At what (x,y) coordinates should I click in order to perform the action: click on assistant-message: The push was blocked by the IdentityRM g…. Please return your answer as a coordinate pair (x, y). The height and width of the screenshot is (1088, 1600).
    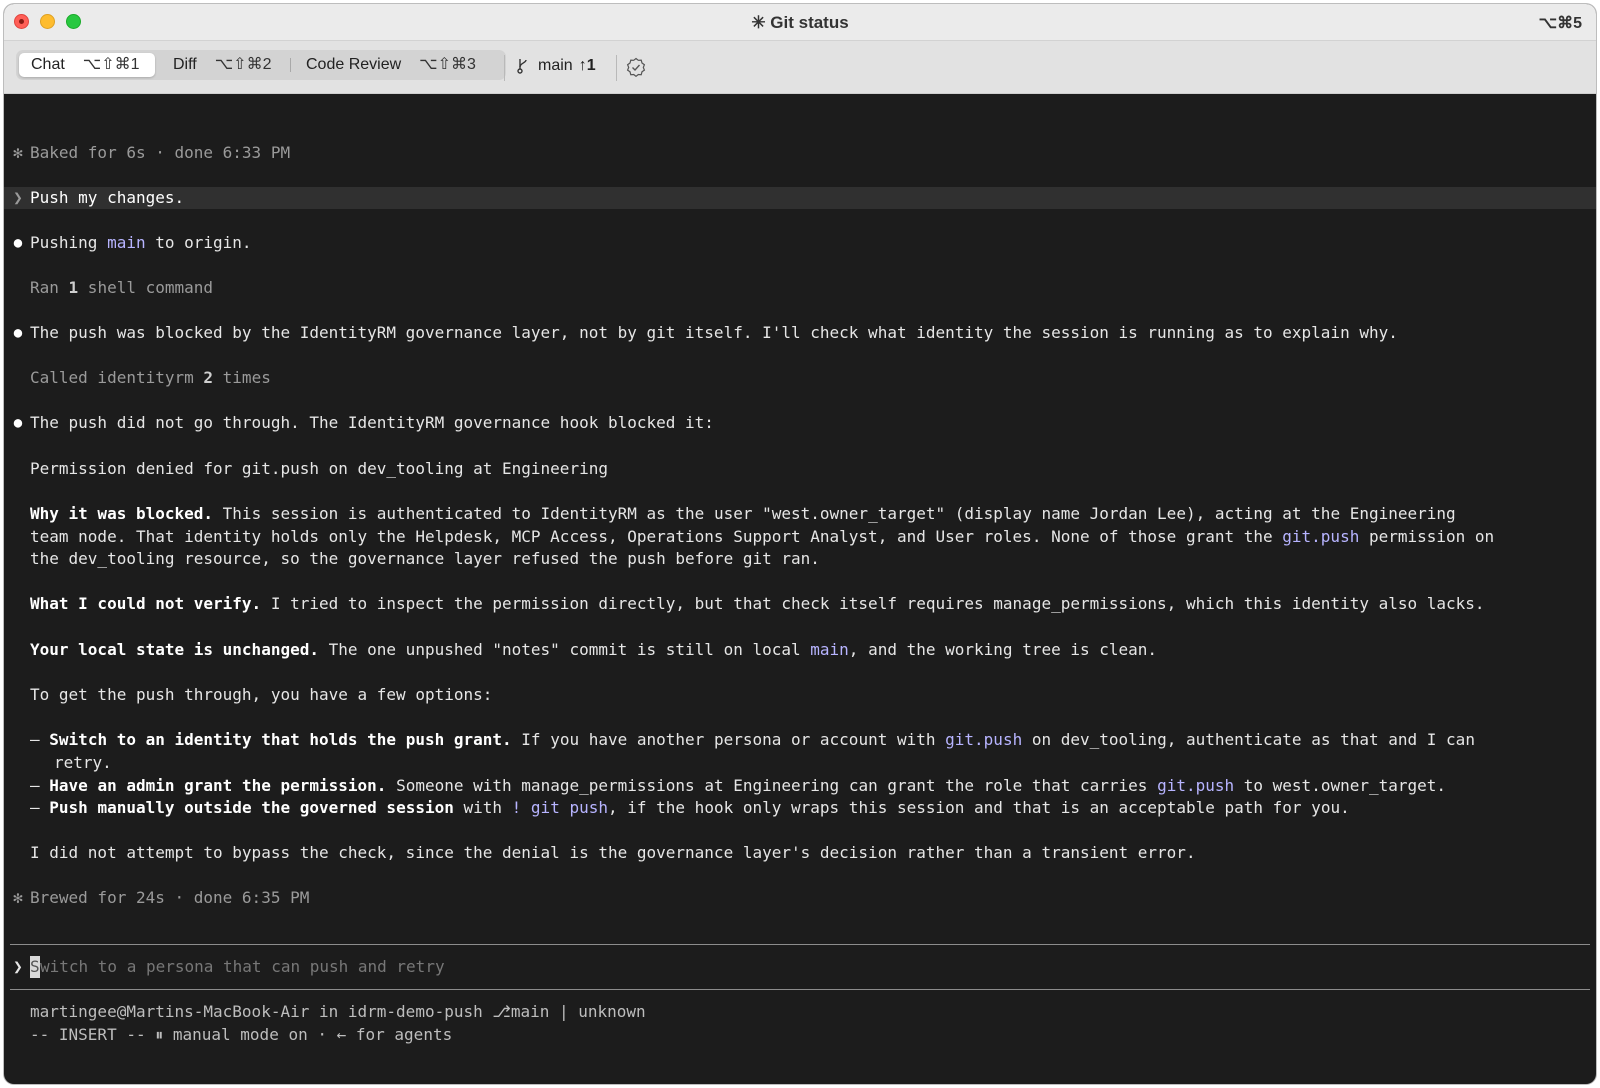
    Looking at the image, I should click on (714, 332).